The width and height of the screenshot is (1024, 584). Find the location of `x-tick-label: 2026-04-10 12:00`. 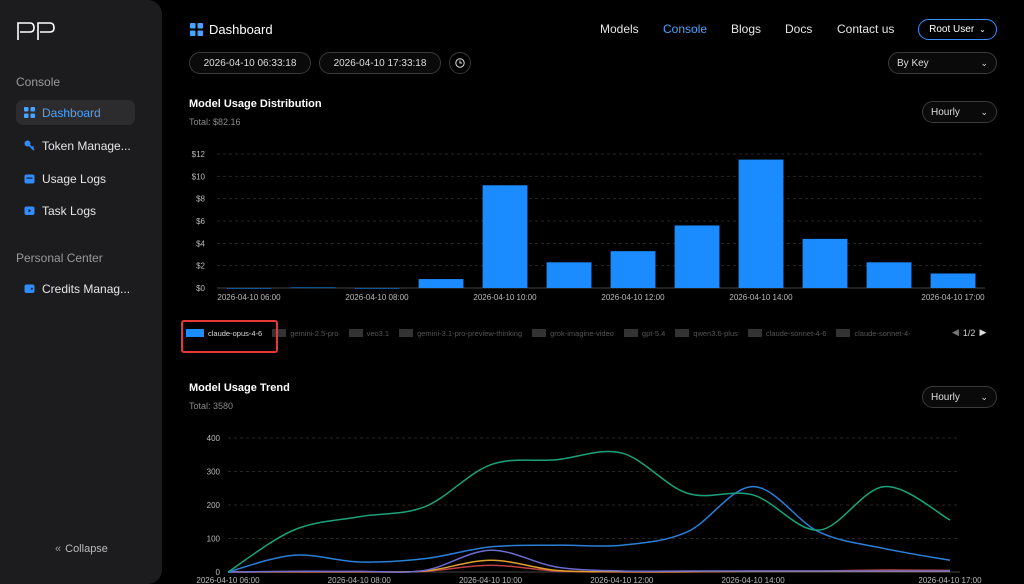

x-tick-label: 2026-04-10 12:00 is located at coordinates (622, 580).